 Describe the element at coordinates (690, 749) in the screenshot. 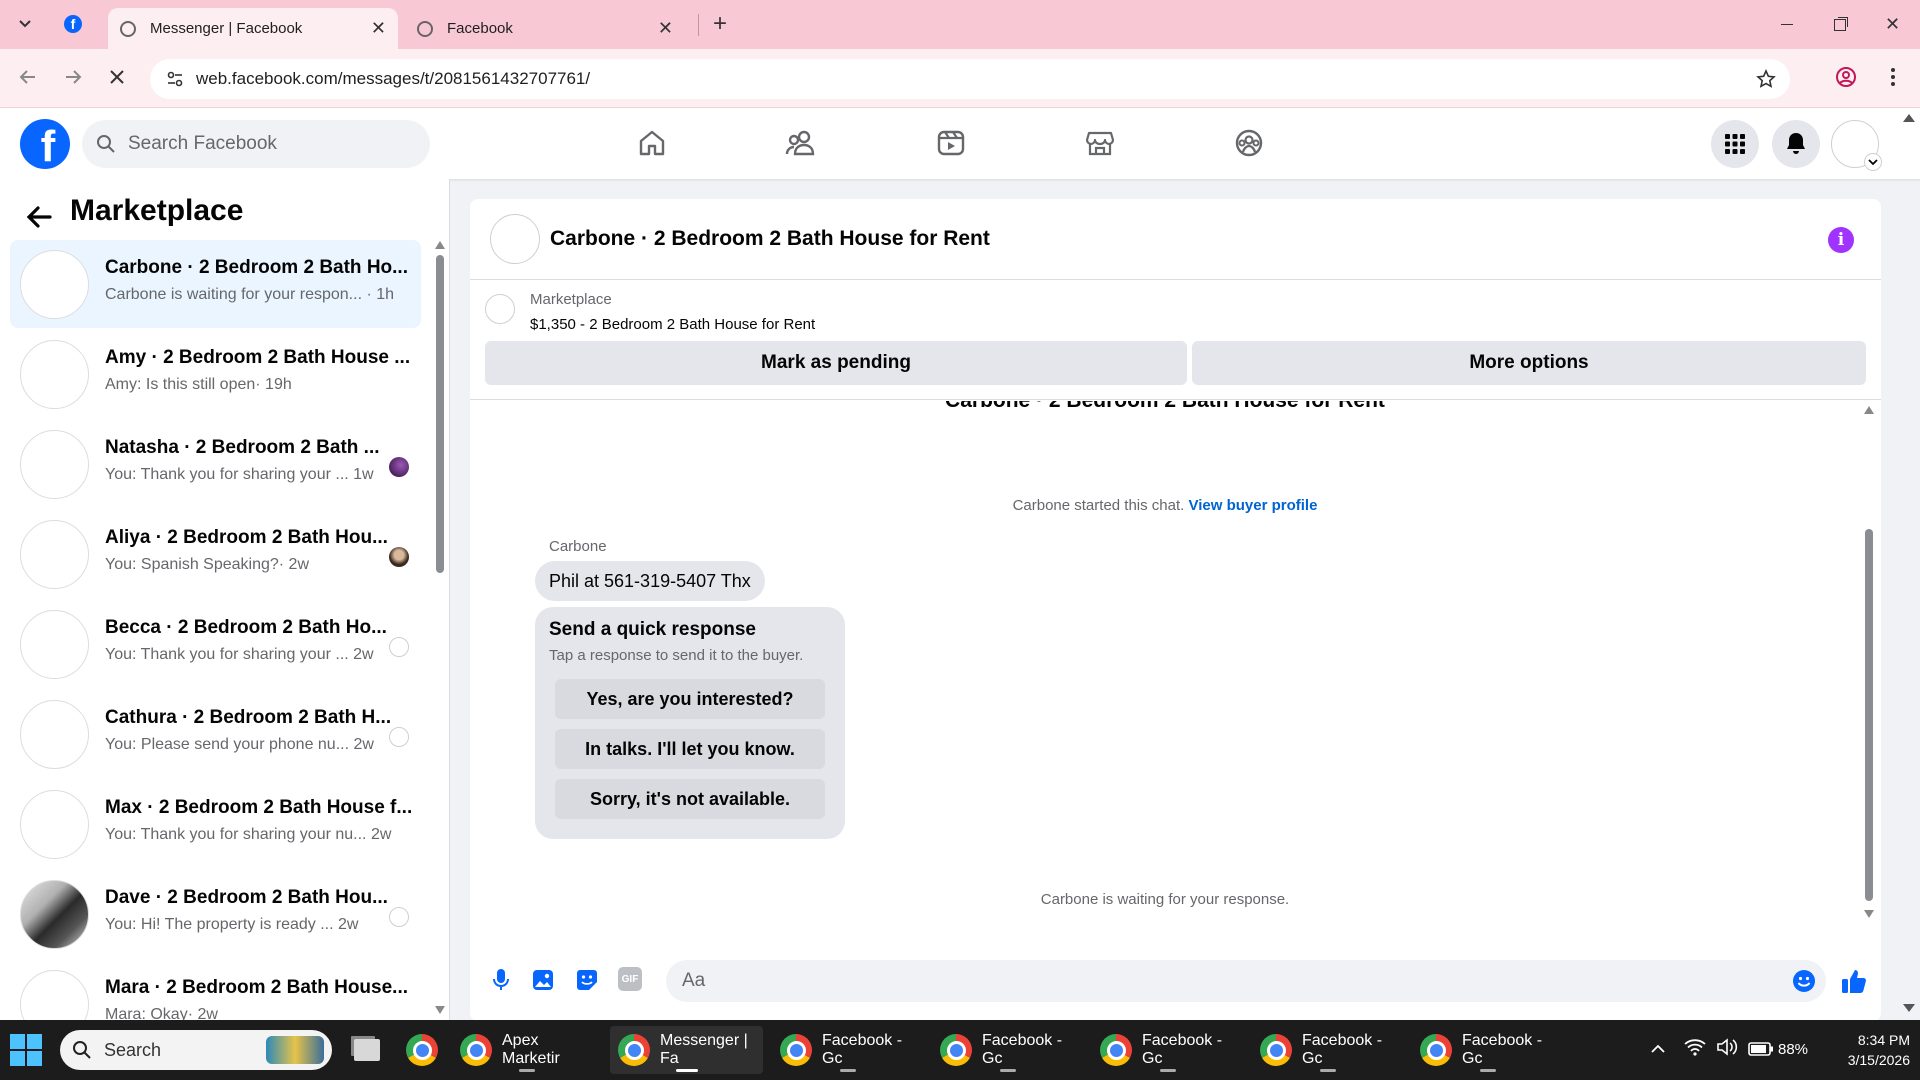

I see `quick-response-button: In talks. I'll let you know.` at that location.